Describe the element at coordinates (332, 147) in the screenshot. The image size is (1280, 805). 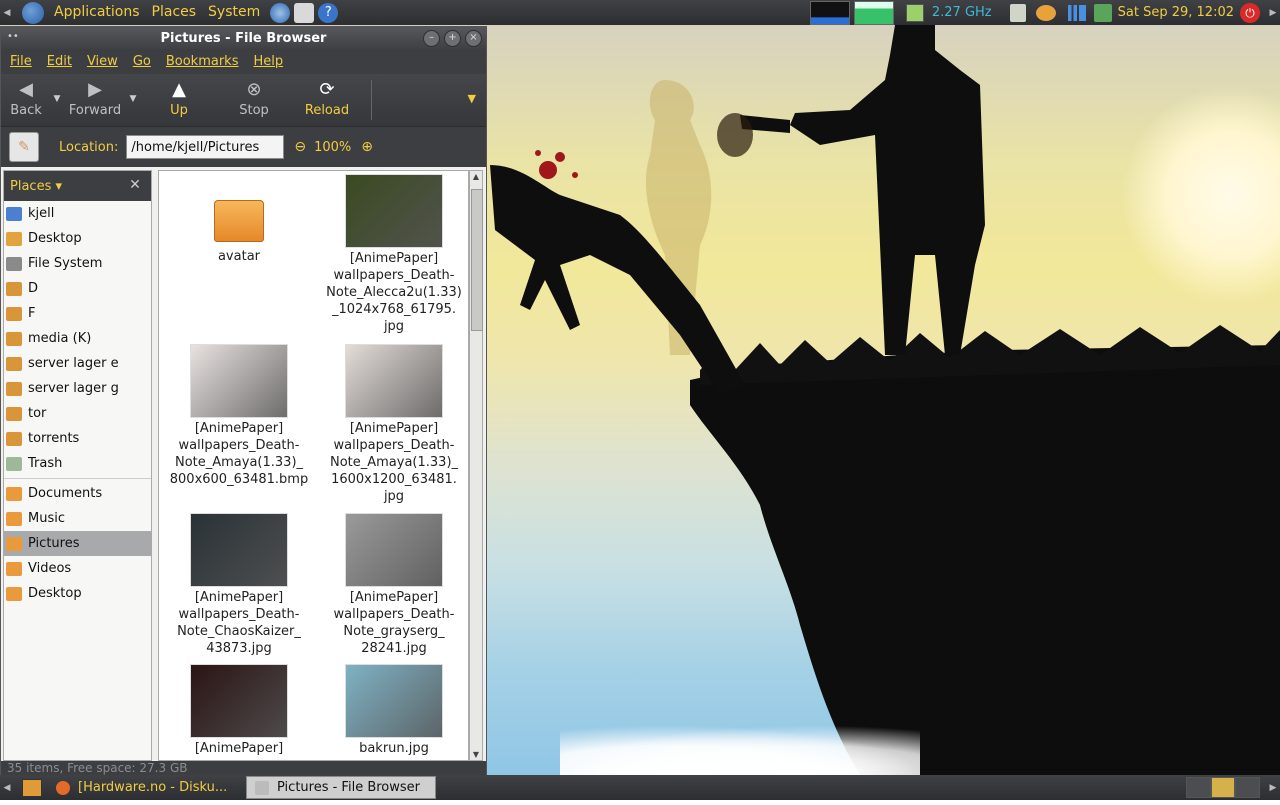
I see `zoom-level: 100%` at that location.